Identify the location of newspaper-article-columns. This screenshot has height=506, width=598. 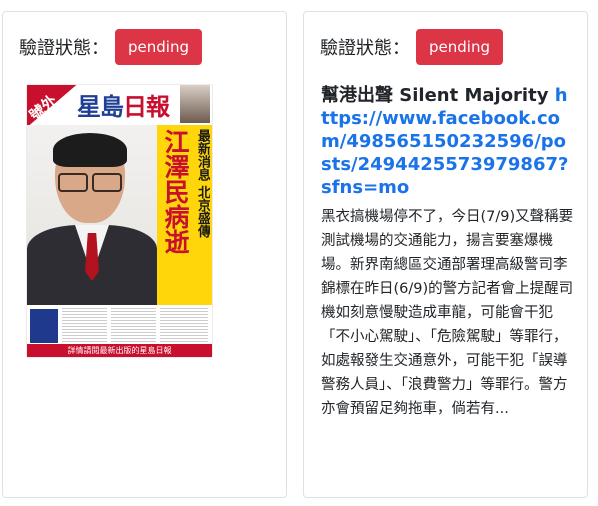
(119, 325).